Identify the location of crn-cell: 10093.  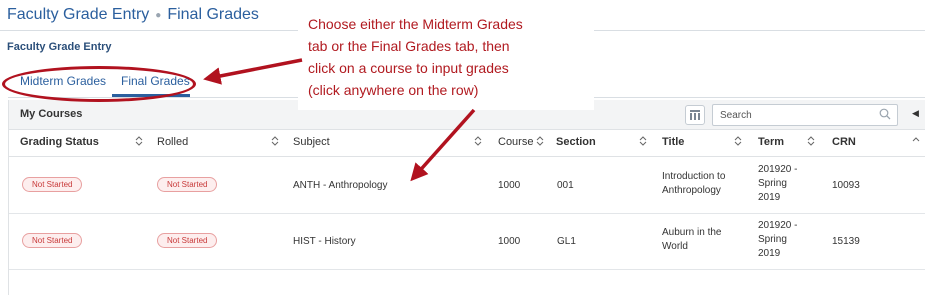
(846, 185).